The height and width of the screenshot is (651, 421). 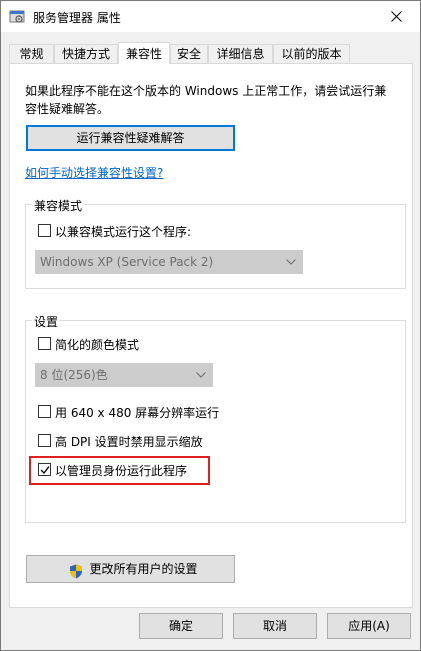 I want to click on change-all-users-button: 更改所有用户的设置, so click(x=130, y=569).